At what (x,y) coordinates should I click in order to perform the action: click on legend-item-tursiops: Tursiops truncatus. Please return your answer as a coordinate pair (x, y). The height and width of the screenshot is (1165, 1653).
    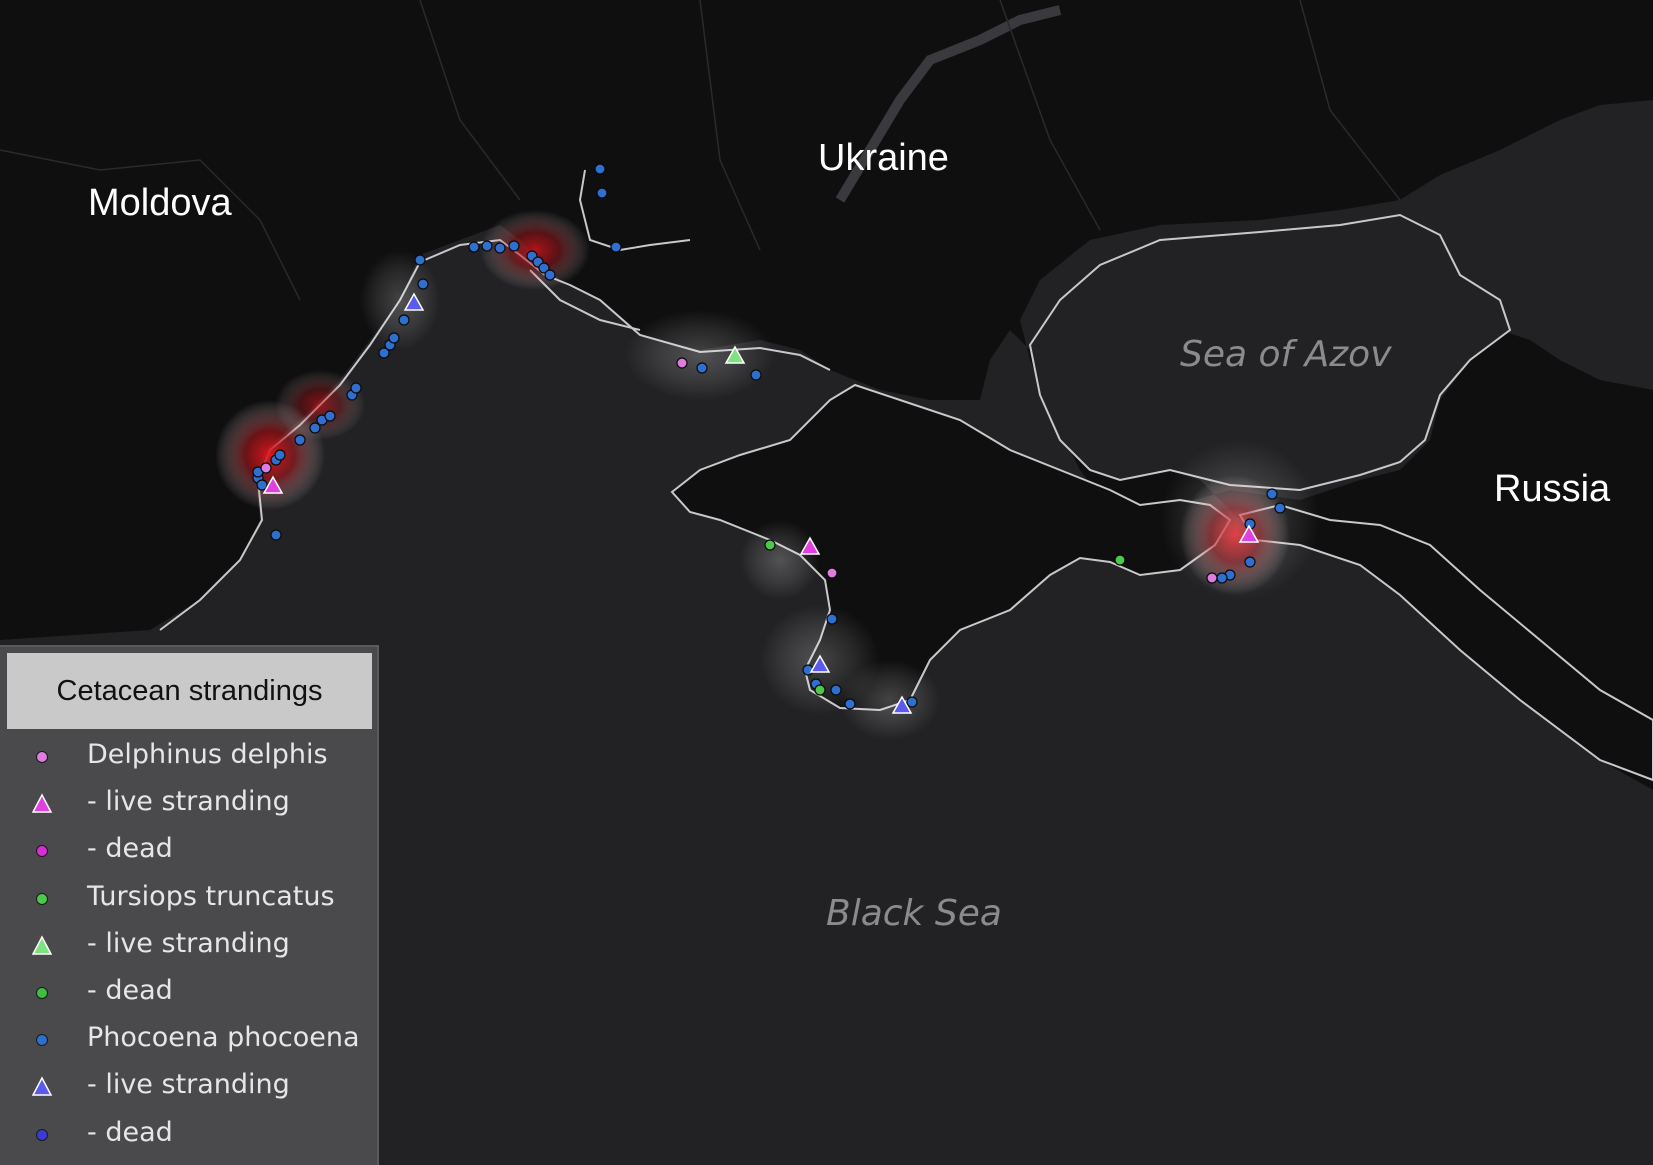
    Looking at the image, I should click on (187, 899).